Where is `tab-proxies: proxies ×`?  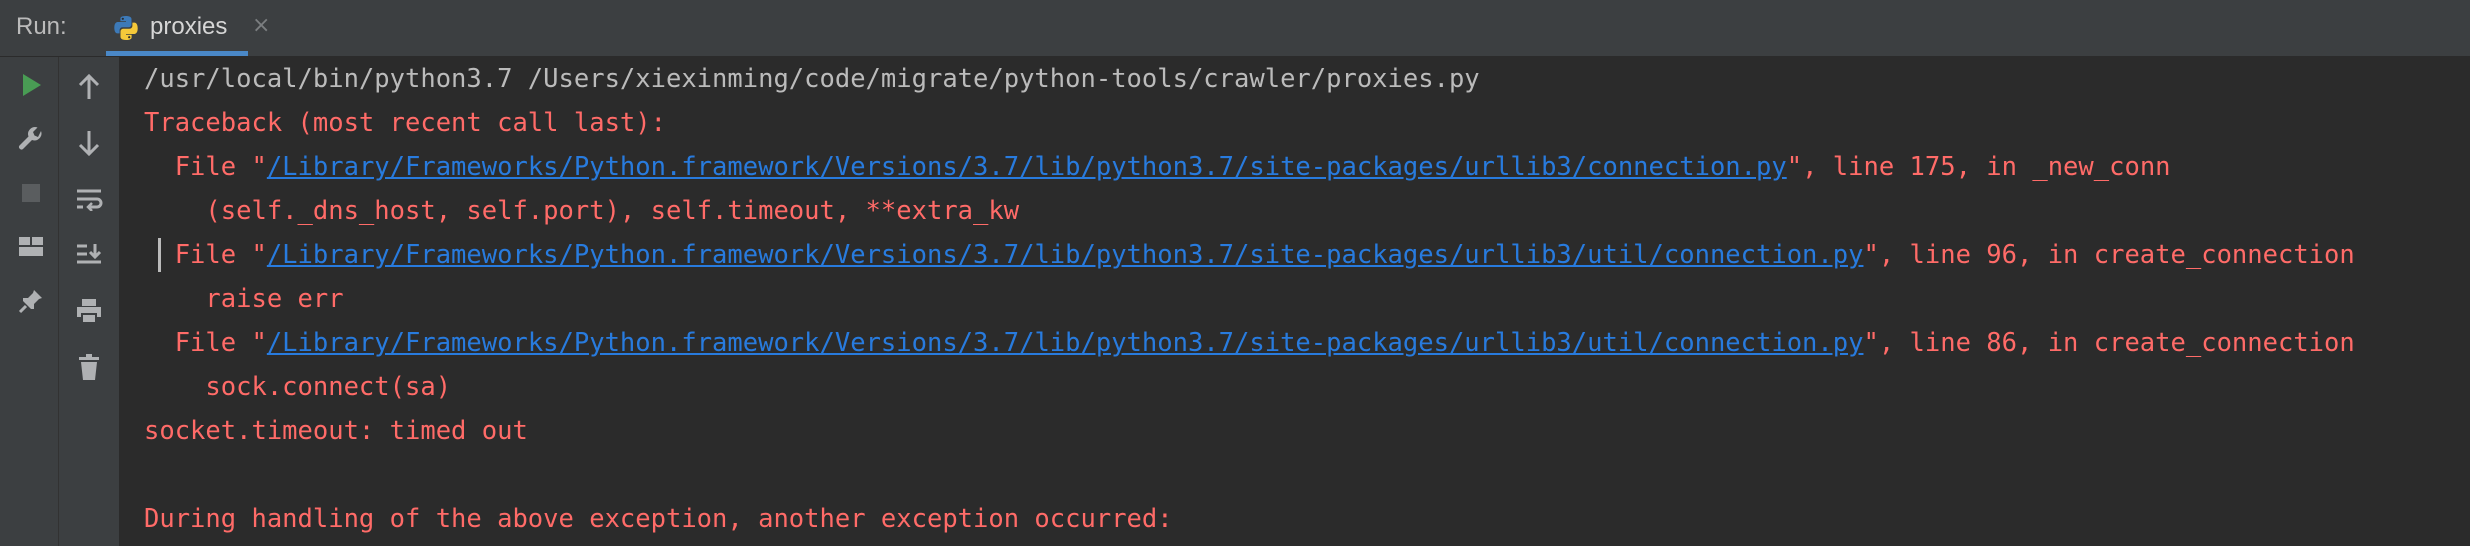 tab-proxies: proxies × is located at coordinates (188, 28).